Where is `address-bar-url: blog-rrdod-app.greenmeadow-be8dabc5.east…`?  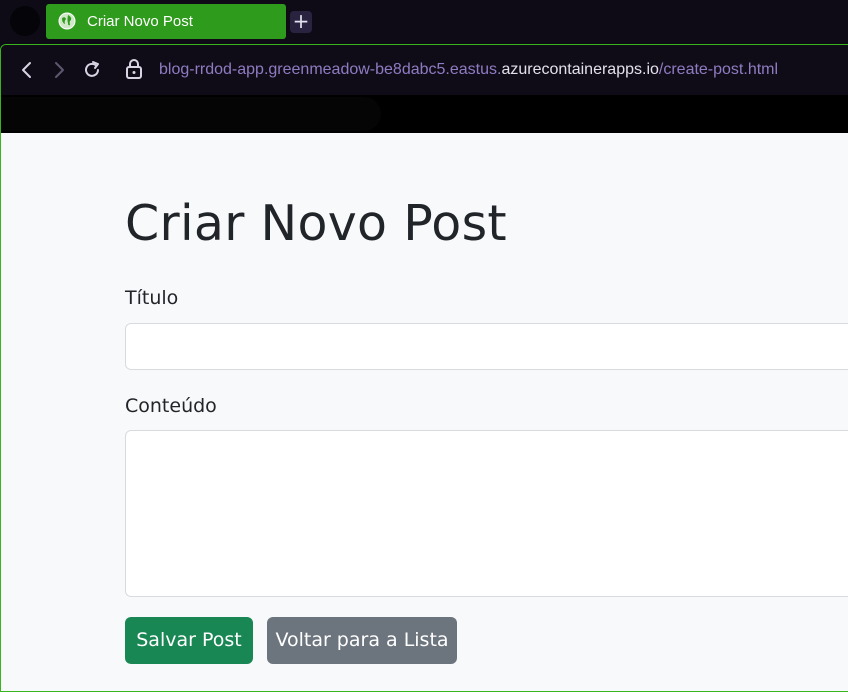
address-bar-url: blog-rrdod-app.greenmeadow-be8dabc5.east… is located at coordinates (468, 70).